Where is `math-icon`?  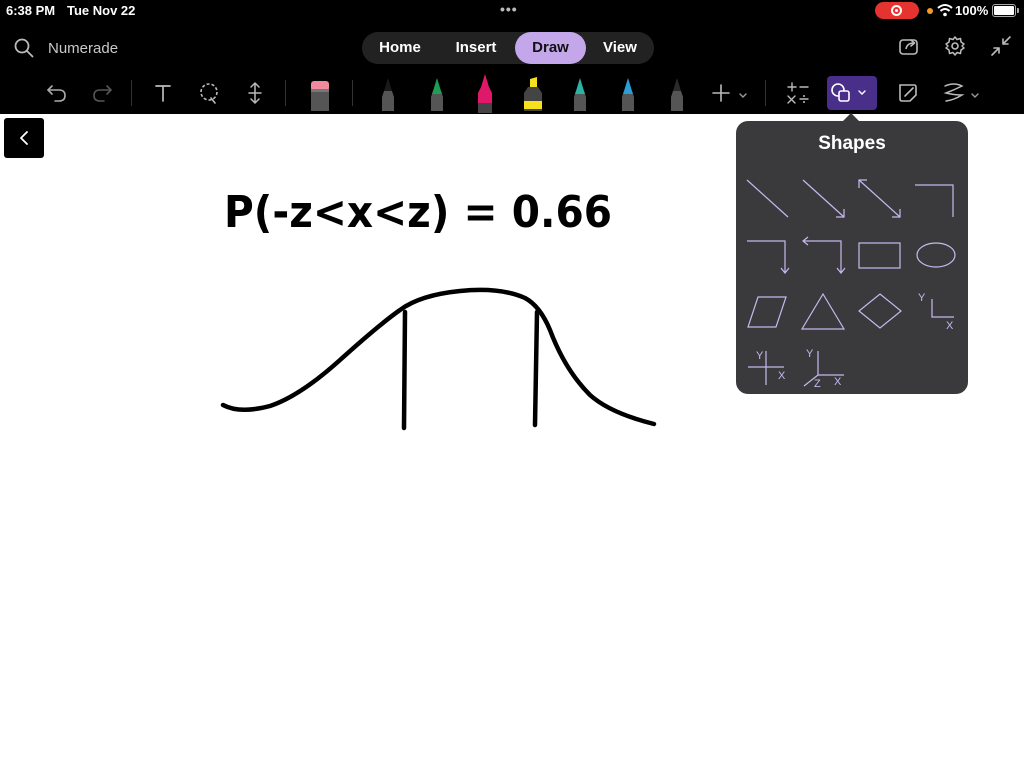 math-icon is located at coordinates (798, 93).